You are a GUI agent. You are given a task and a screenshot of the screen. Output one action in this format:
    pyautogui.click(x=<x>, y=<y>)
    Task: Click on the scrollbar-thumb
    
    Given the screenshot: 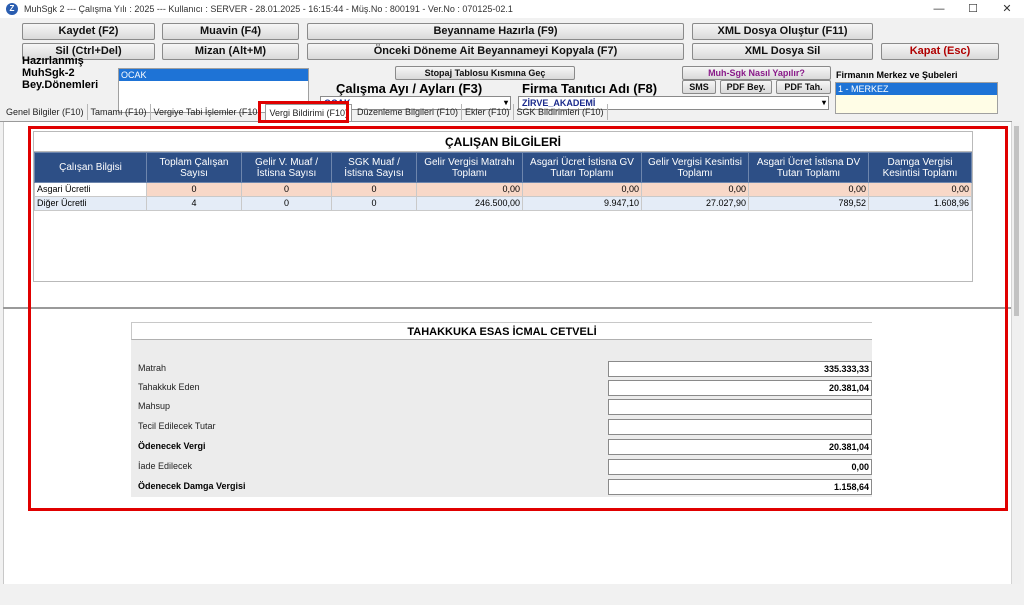 What is the action you would take?
    pyautogui.click(x=1016, y=221)
    